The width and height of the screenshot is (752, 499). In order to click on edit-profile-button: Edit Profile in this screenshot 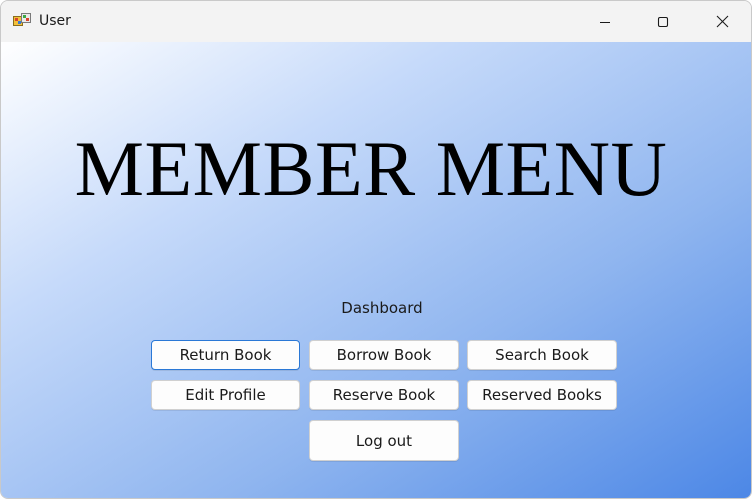, I will do `click(225, 395)`.